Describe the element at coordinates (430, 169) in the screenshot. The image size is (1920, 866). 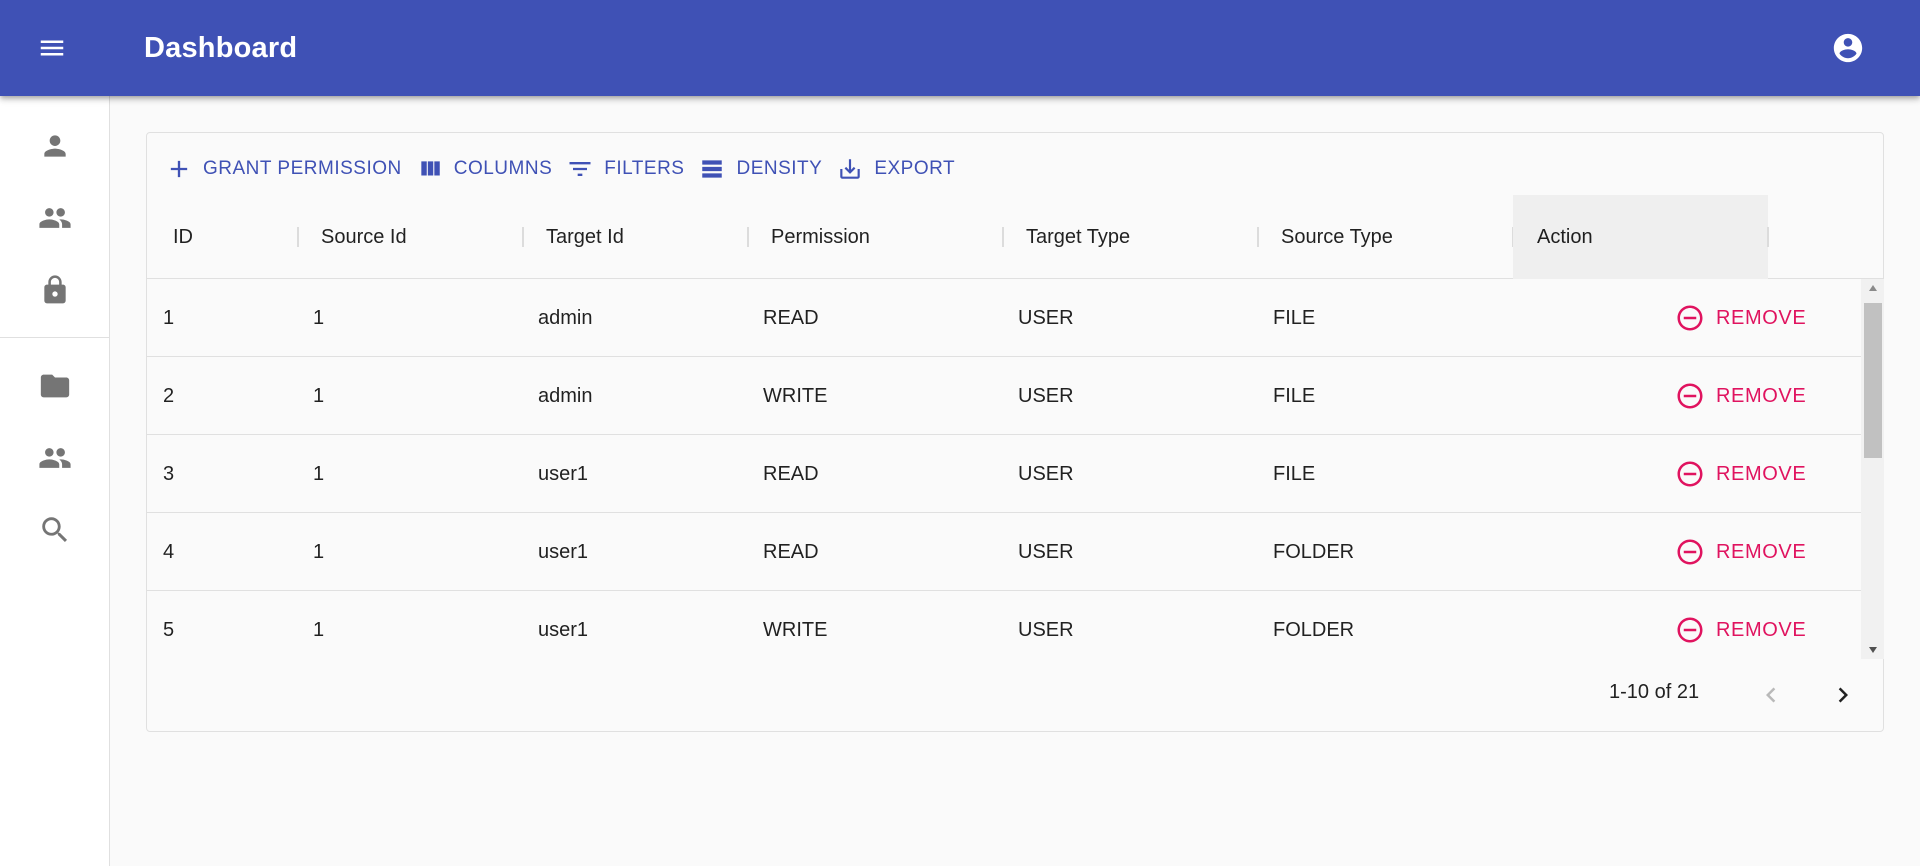
I see `view-column-icon` at that location.